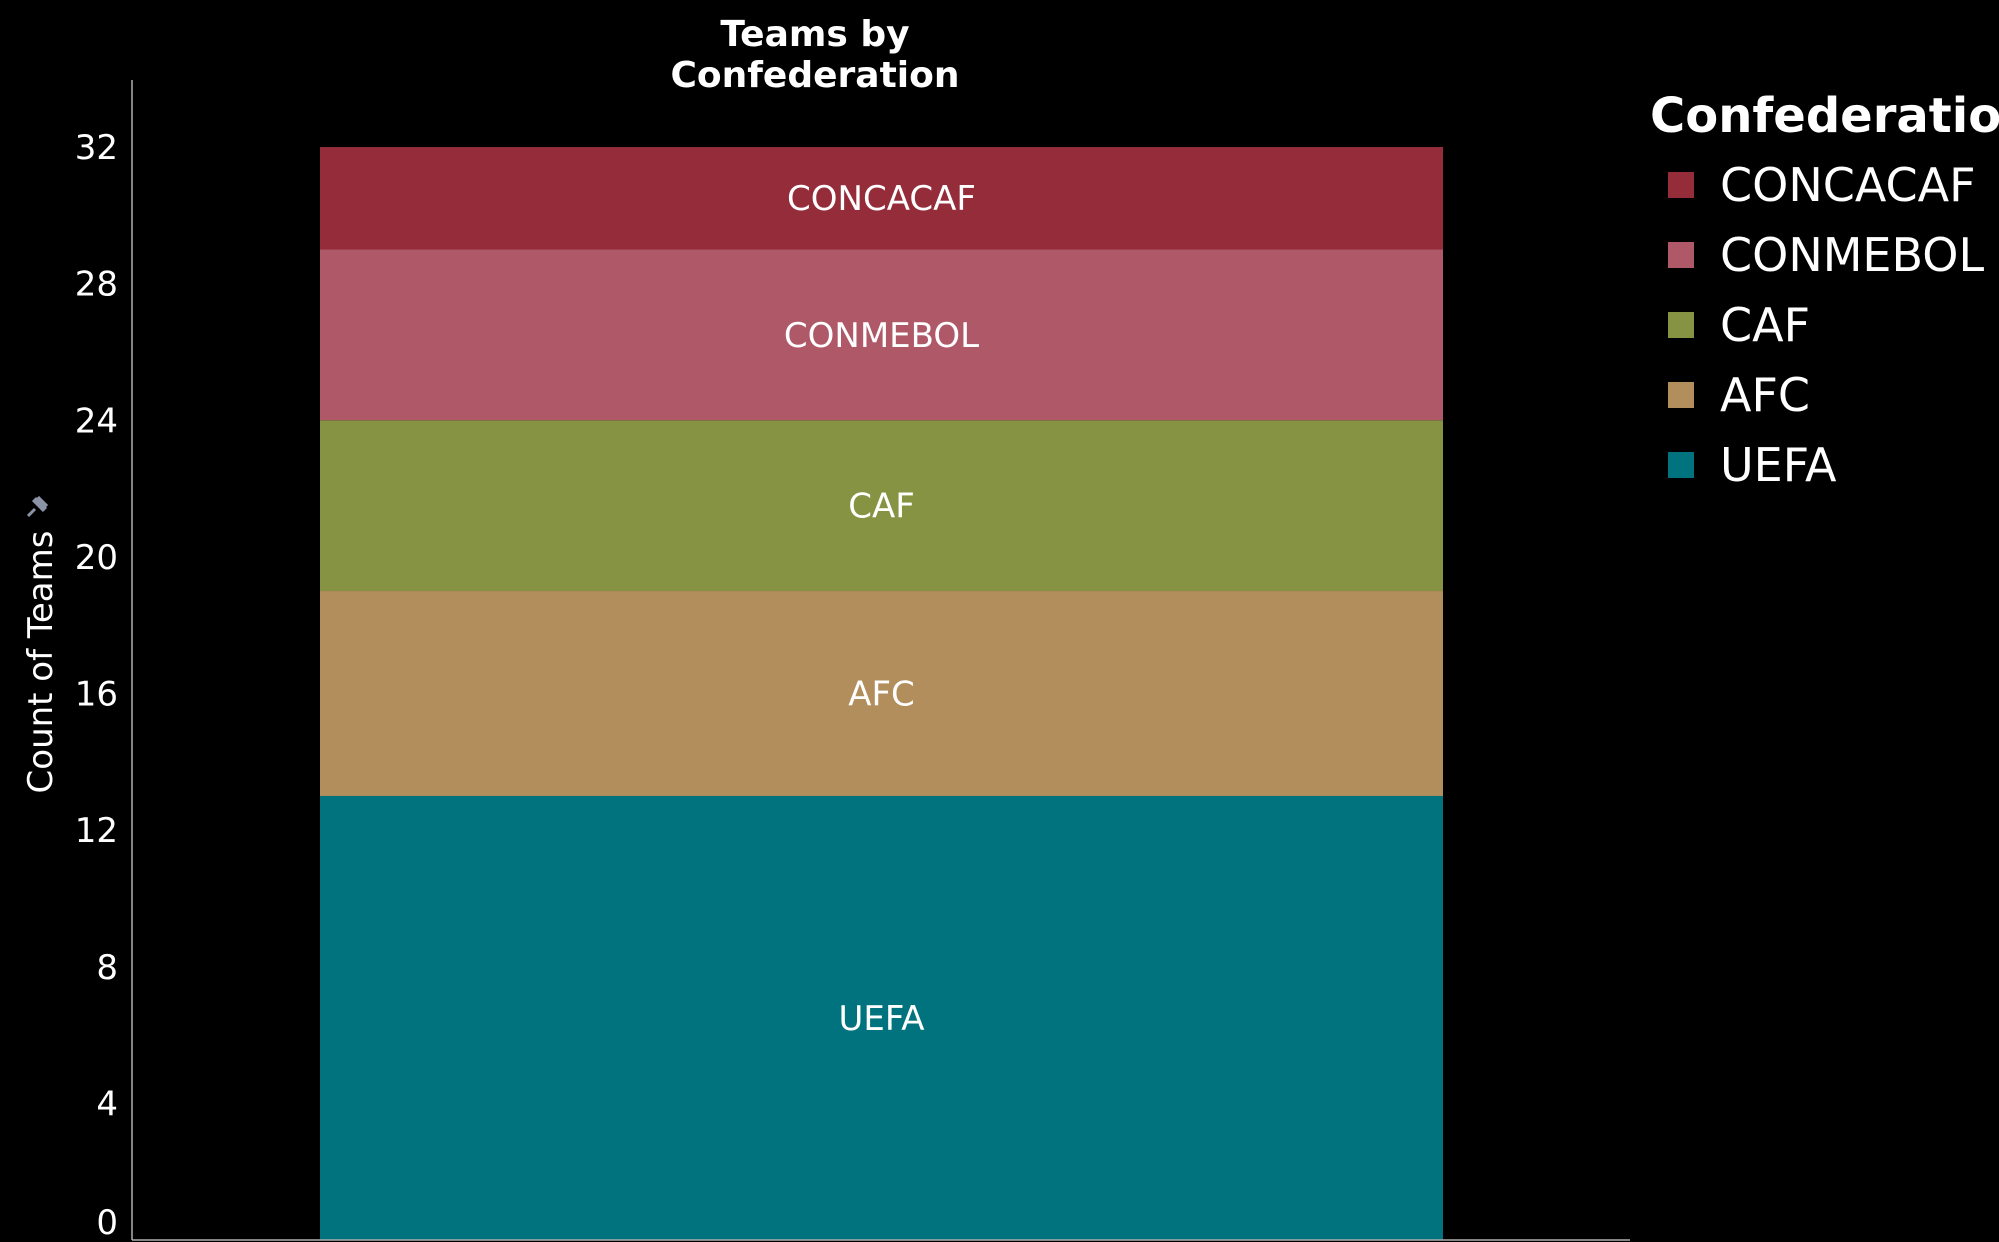 Image resolution: width=1999 pixels, height=1242 pixels. I want to click on bar-segment-label: UEFA, so click(881, 1019).